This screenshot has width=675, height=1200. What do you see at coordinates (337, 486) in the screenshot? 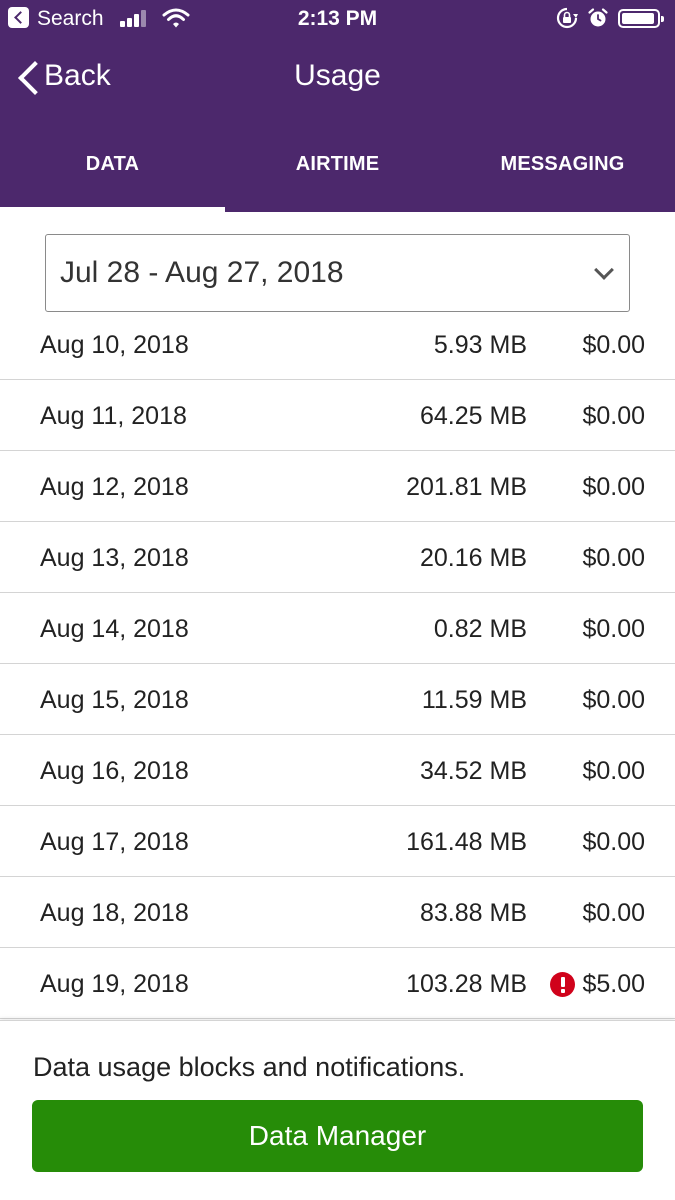
I see `usage-row: Aug 12, 2018 201.81 MB $0.00` at bounding box center [337, 486].